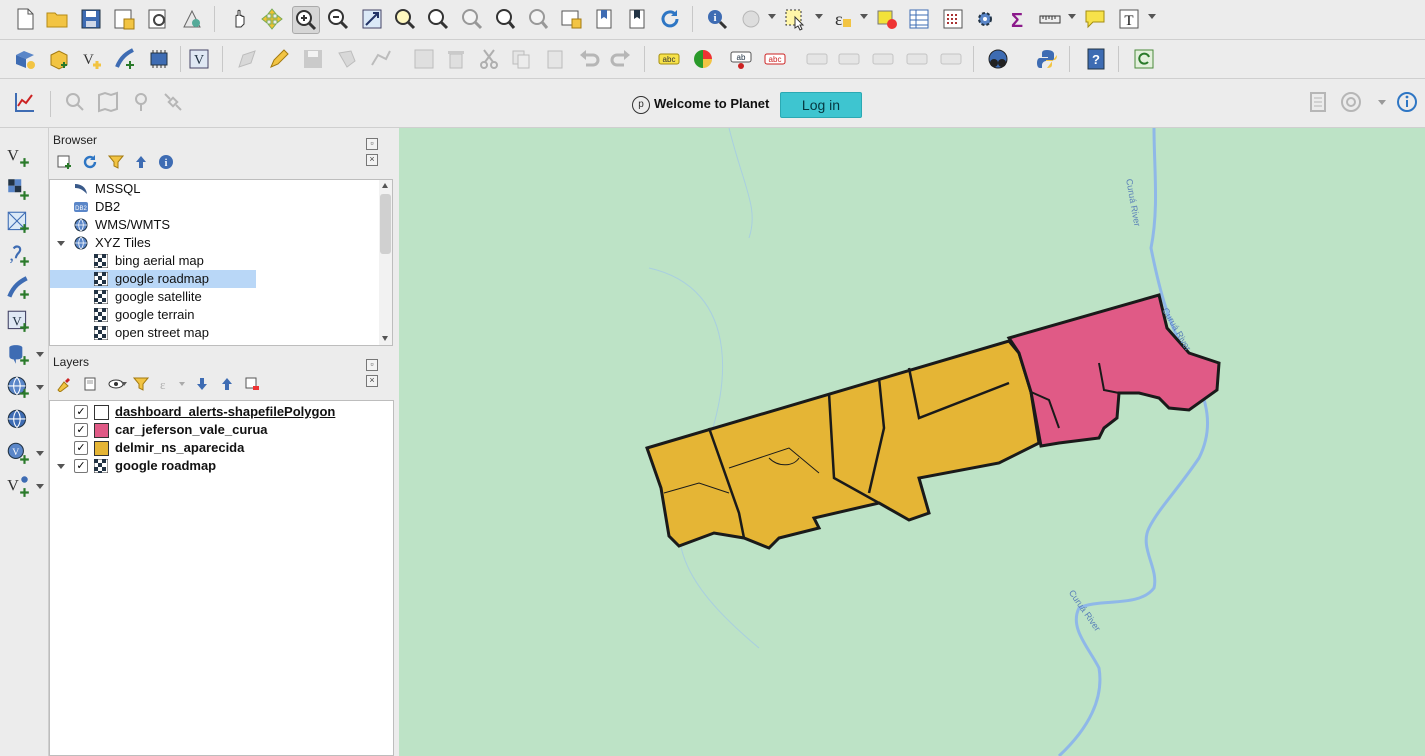  What do you see at coordinates (18, 222) in the screenshot?
I see `add-mesh-icon` at bounding box center [18, 222].